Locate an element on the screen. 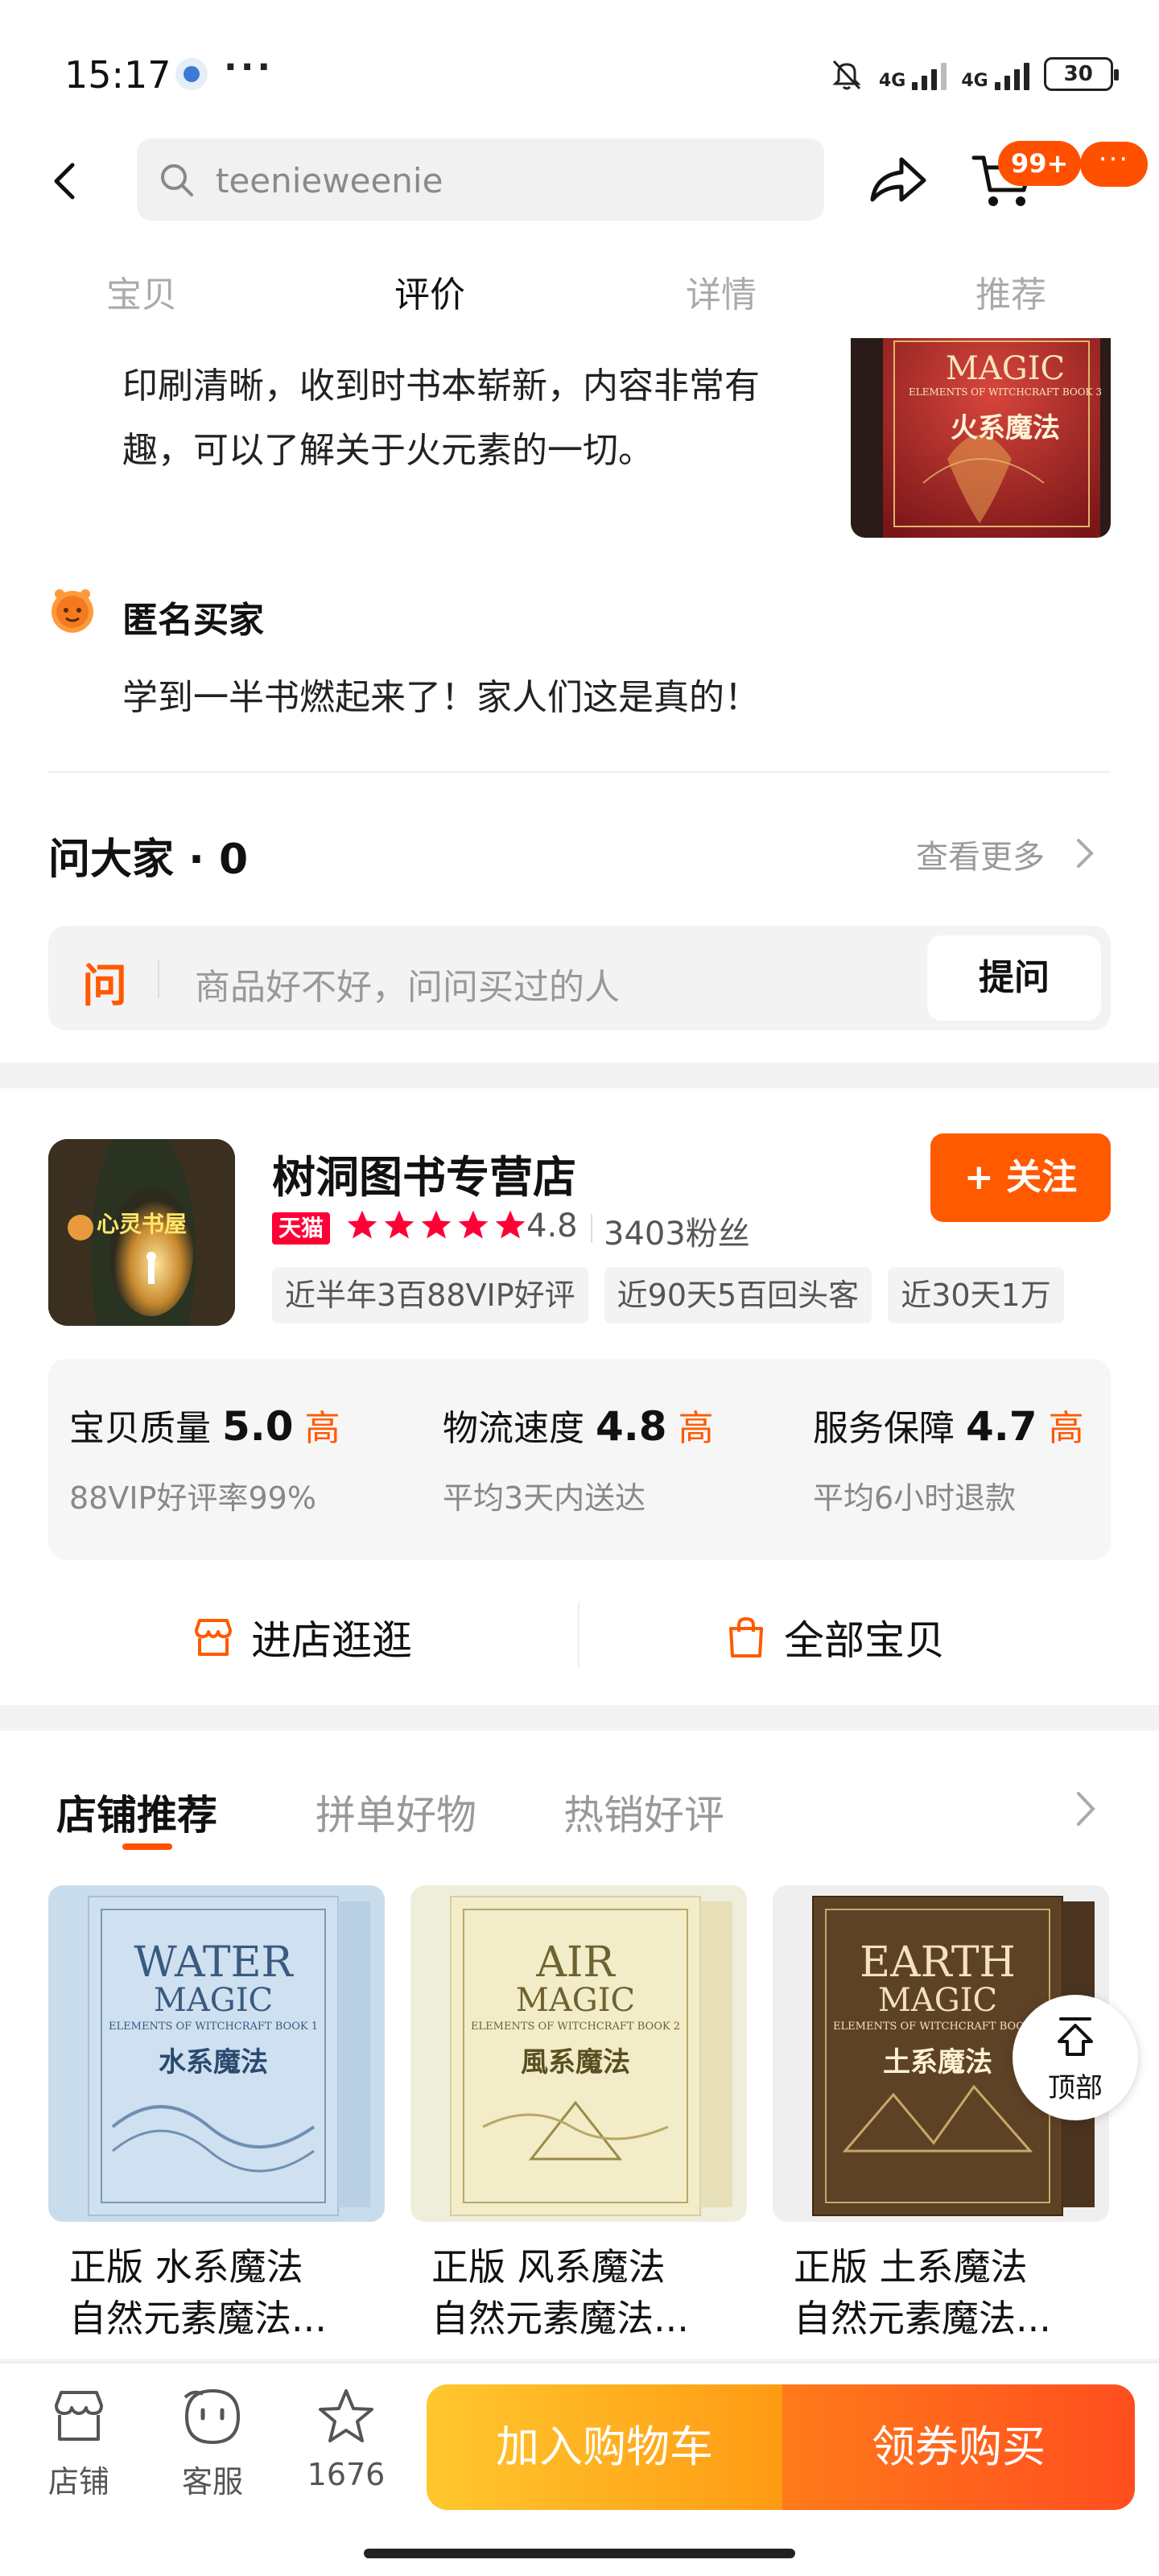 The height and width of the screenshot is (2576, 1159). tmall-badge: 天猫 is located at coordinates (301, 1228).